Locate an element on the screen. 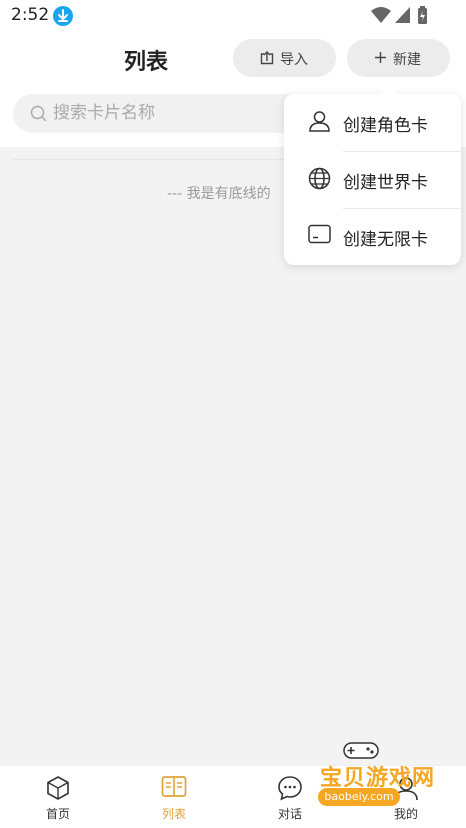  import-label: 导入 is located at coordinates (294, 60).